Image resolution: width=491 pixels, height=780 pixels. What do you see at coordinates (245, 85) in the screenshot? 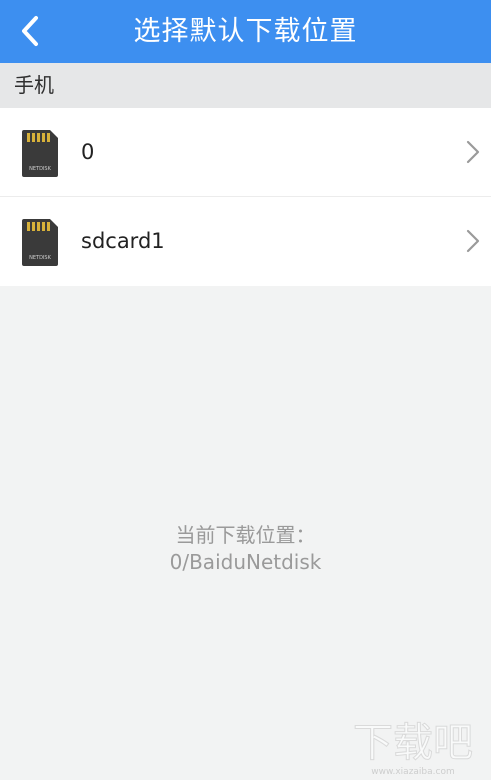
I see `section-header-phone: 手机` at bounding box center [245, 85].